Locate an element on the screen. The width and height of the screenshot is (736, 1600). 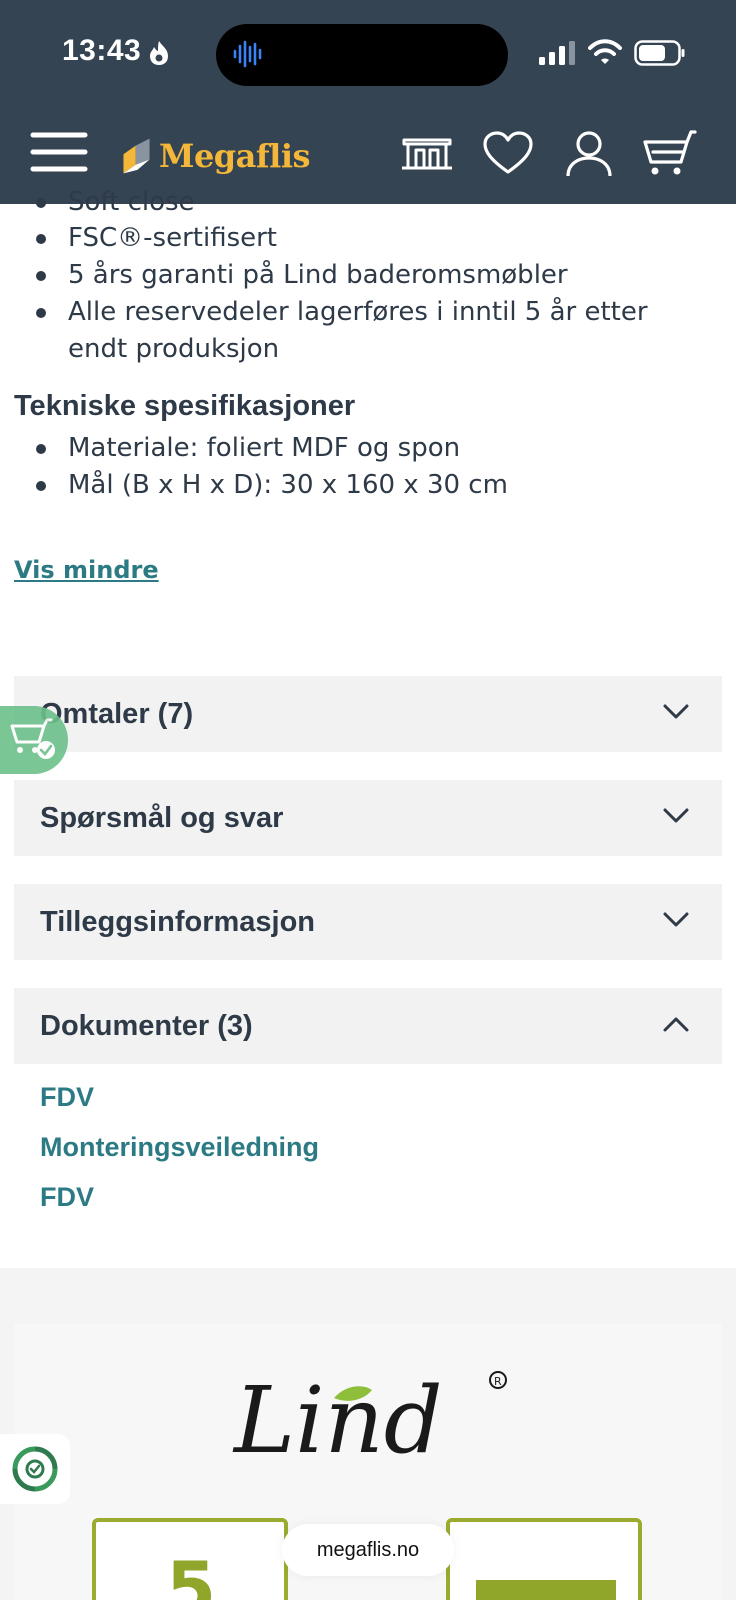
warranty-badge: 5 is located at coordinates (190, 1559).